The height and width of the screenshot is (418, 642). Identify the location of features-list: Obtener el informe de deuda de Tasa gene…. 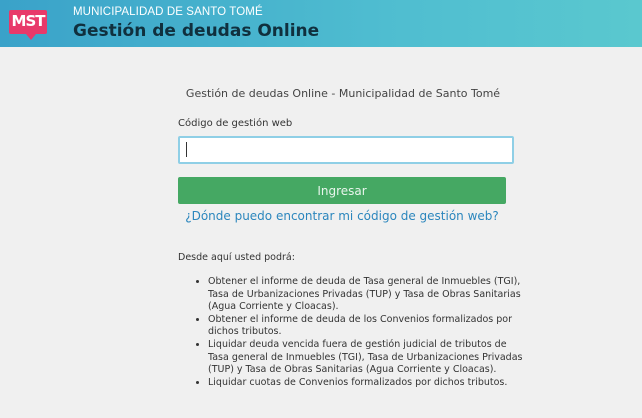
(359, 332).